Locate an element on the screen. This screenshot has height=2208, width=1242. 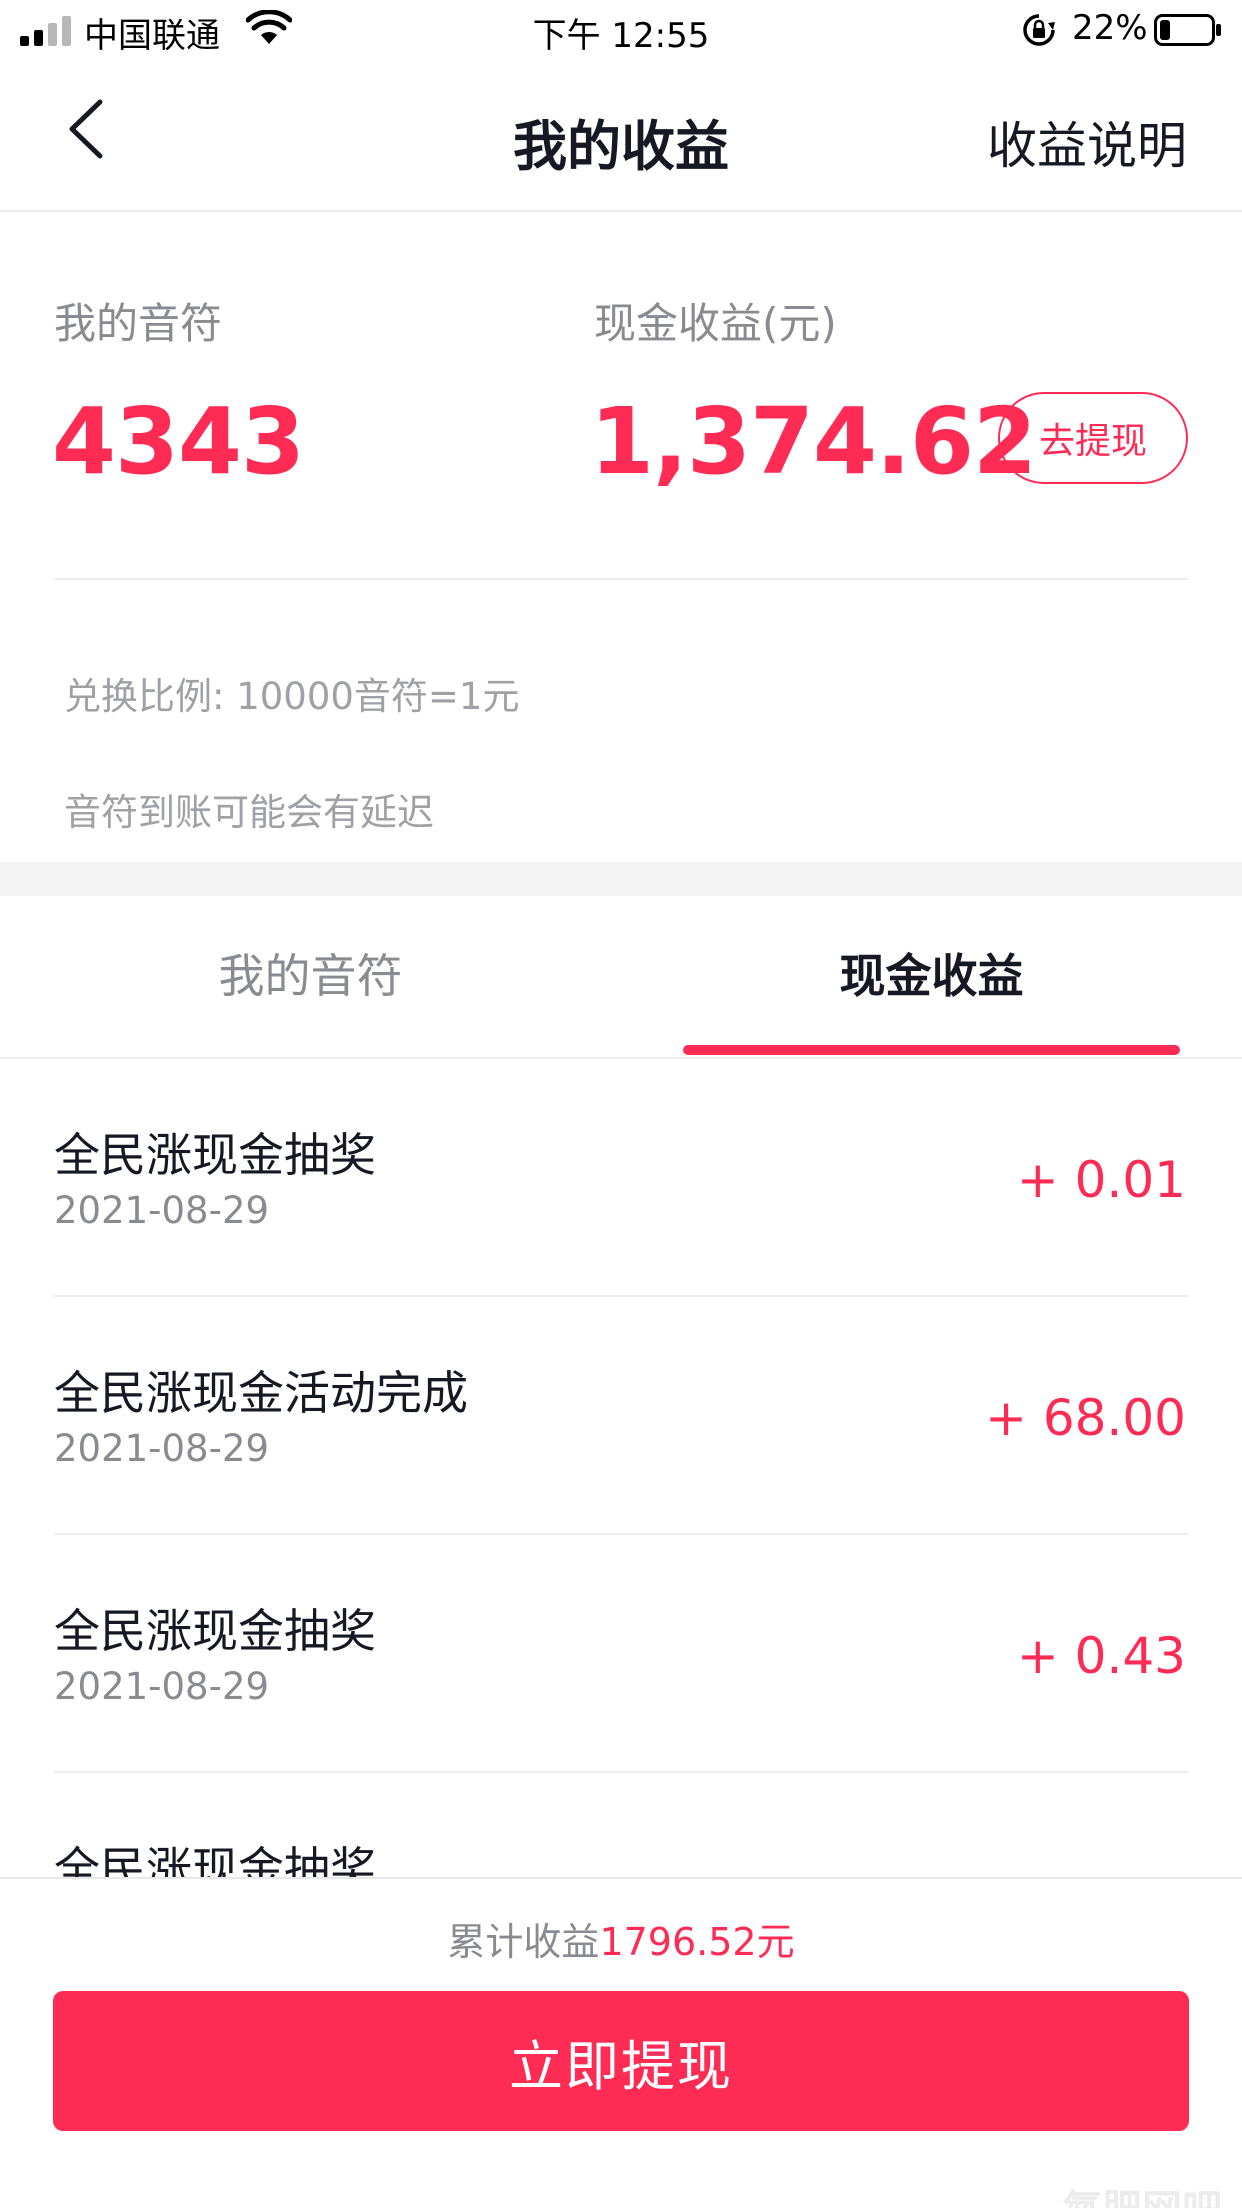
transaction-title: 全民涨现金活动完成 is located at coordinates (261, 1393).